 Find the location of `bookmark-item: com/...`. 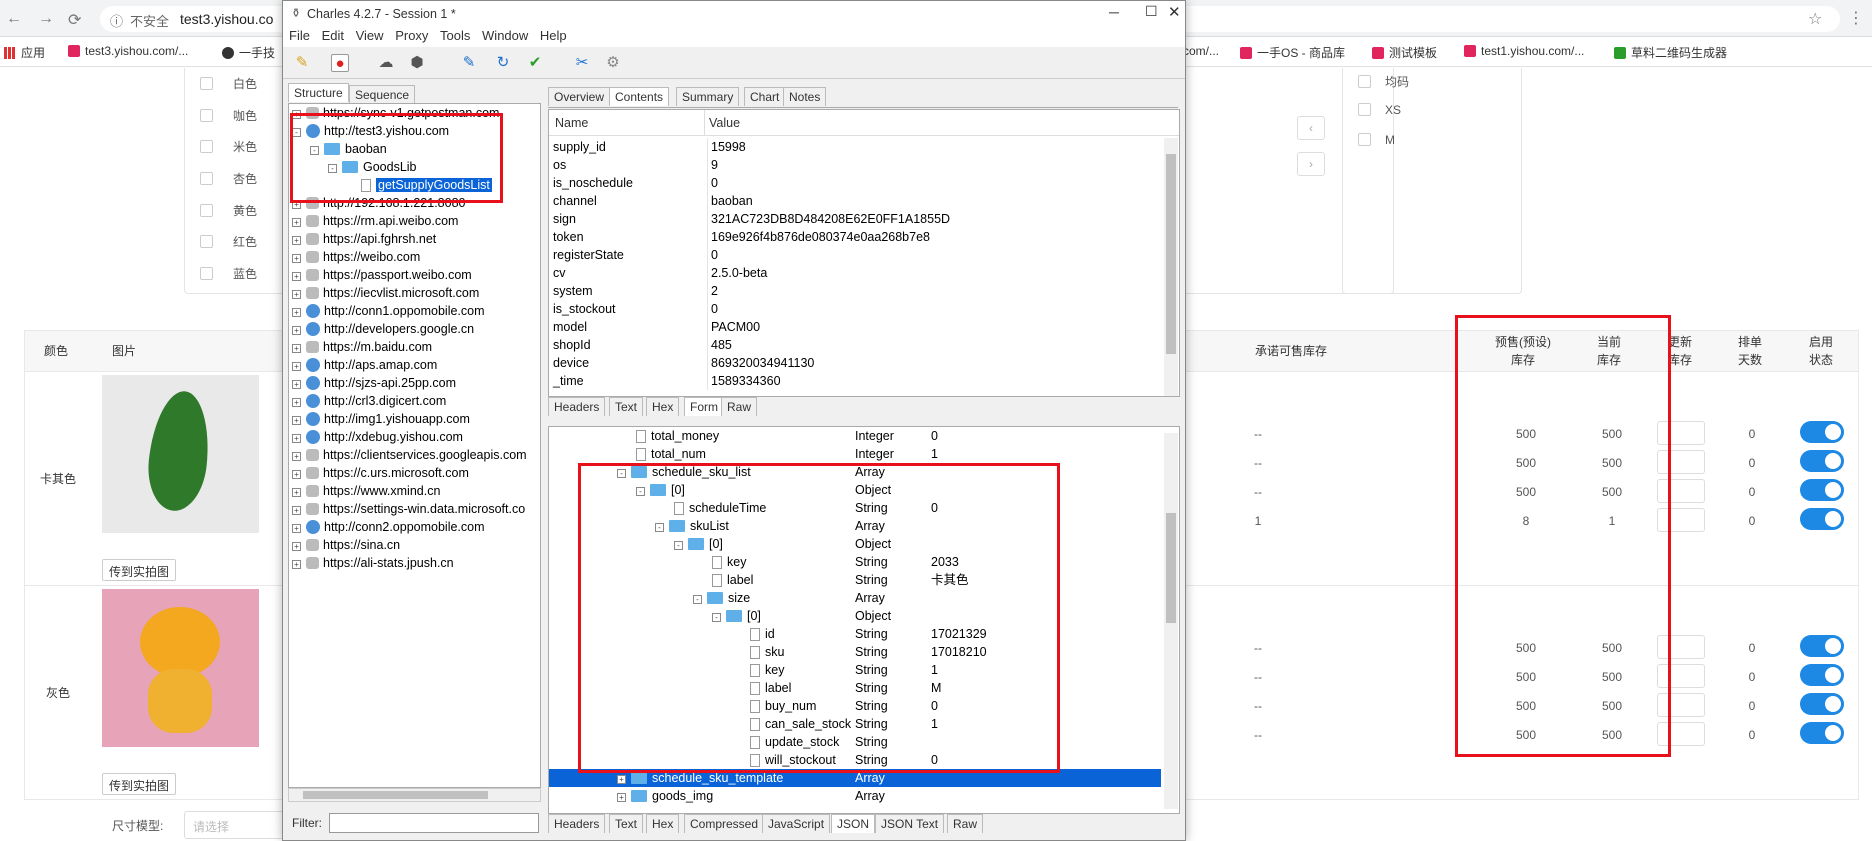

bookmark-item: com/... is located at coordinates (1201, 51).